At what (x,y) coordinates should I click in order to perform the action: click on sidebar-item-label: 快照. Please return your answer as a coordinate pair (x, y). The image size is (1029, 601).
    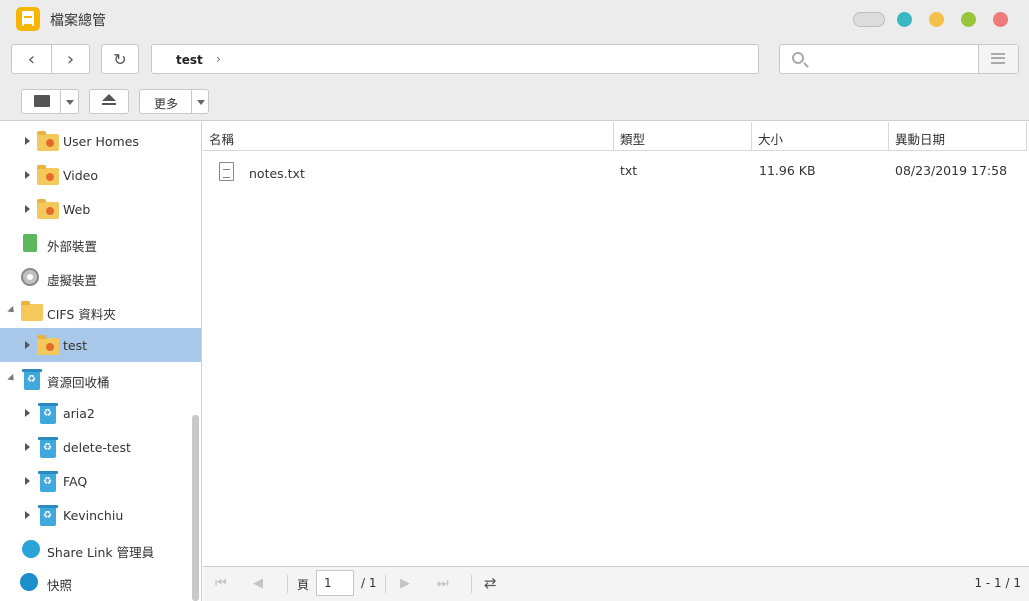
    Looking at the image, I should click on (60, 585).